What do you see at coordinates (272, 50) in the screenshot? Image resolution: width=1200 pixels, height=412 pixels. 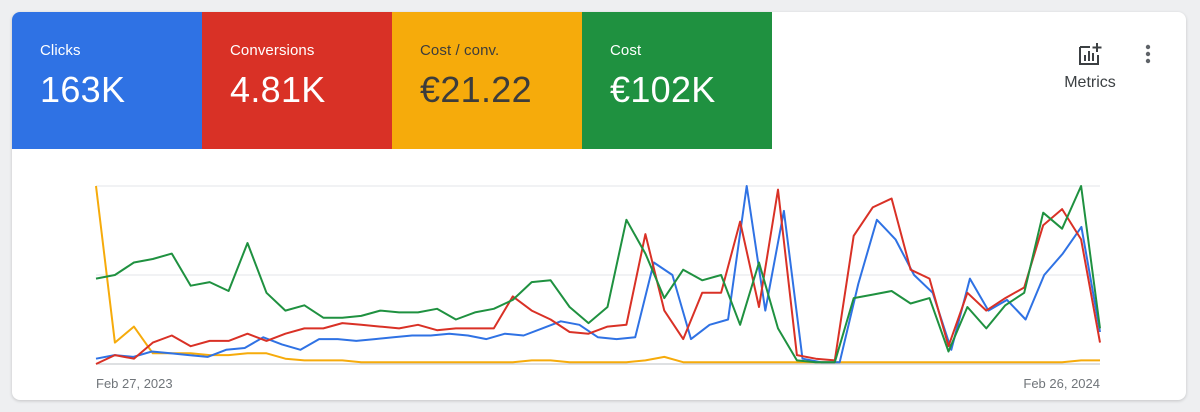 I see `scorecard-label: Conversions` at bounding box center [272, 50].